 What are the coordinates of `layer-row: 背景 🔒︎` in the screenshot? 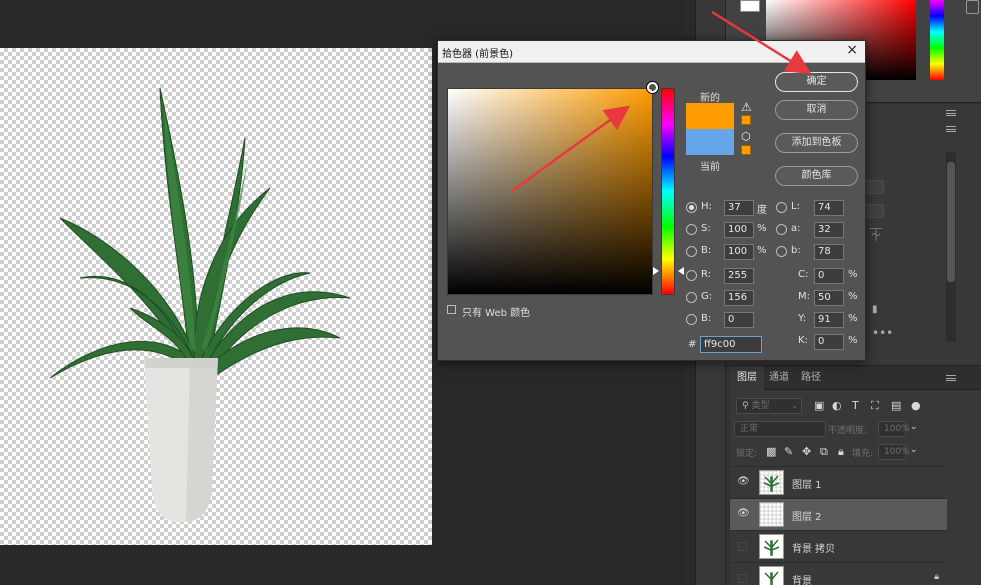 It's located at (838, 573).